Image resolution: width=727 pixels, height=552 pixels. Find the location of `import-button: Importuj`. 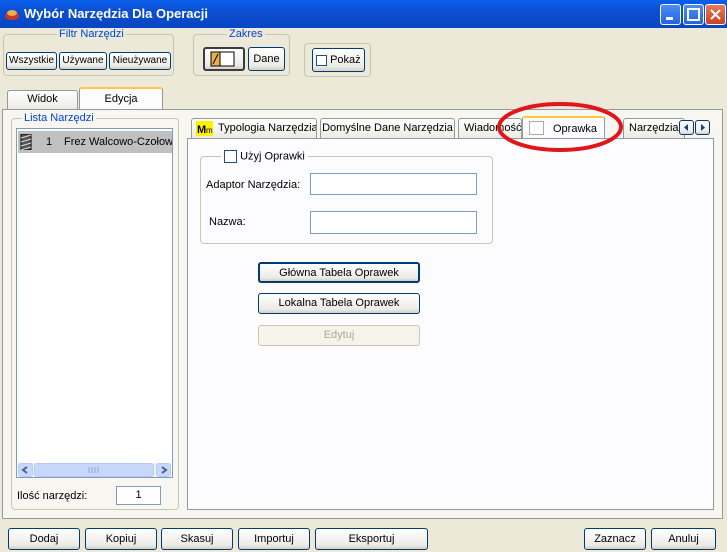

import-button: Importuj is located at coordinates (274, 539).